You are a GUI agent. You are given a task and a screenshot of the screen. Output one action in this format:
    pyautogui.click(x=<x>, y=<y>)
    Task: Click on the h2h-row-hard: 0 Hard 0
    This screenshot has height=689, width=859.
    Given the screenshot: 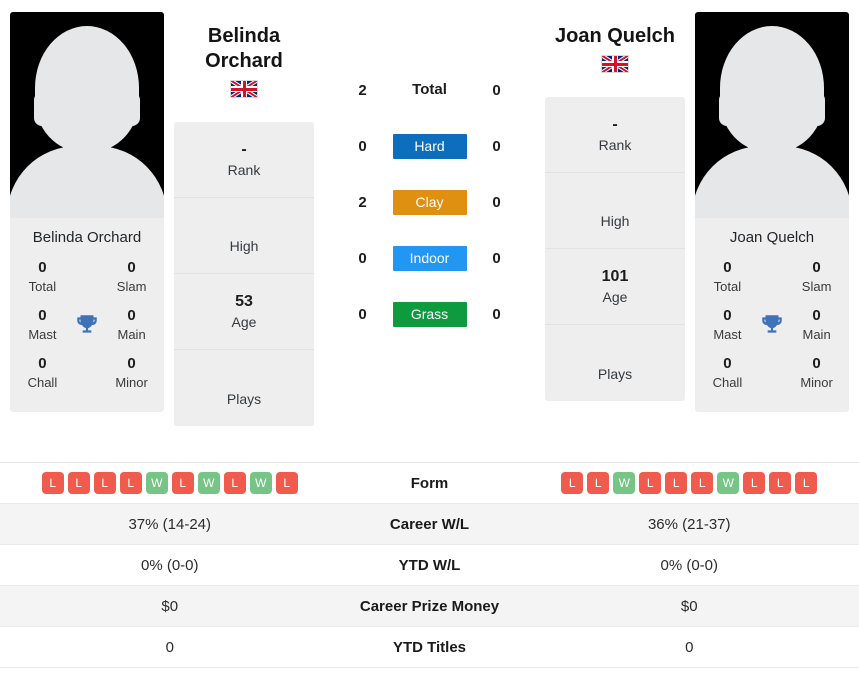 What is the action you would take?
    pyautogui.click(x=430, y=146)
    